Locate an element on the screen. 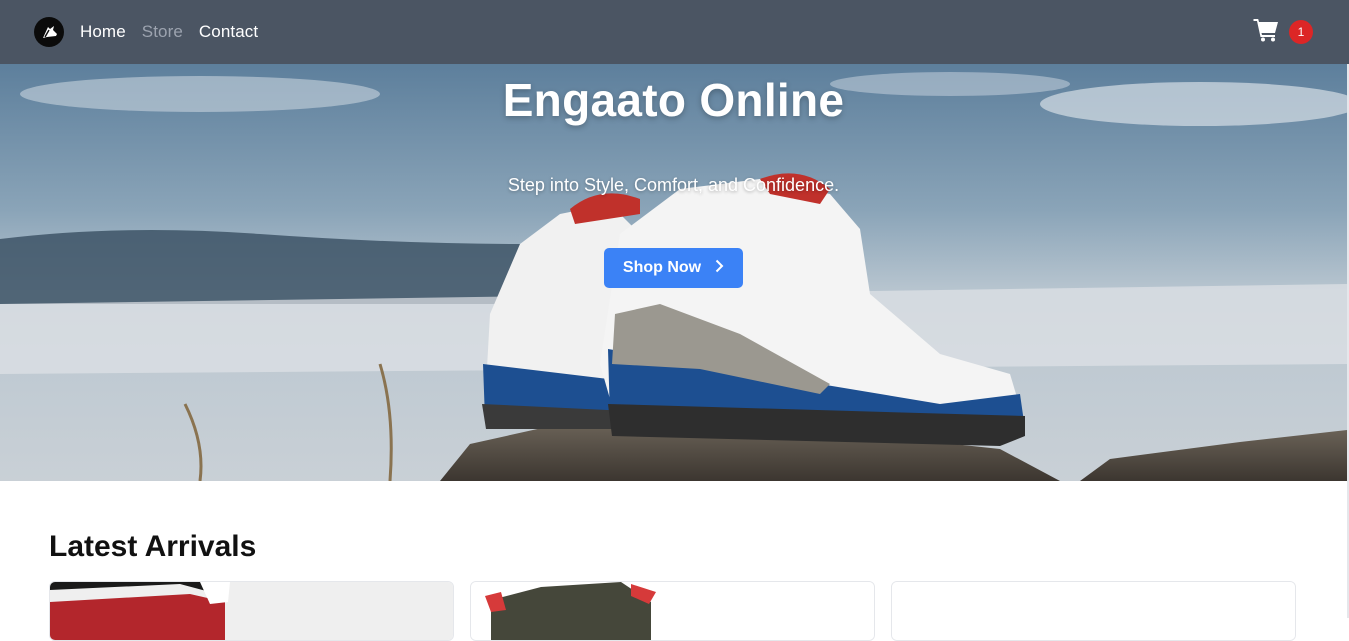 The image size is (1349, 641). product-card-list is located at coordinates (673, 611).